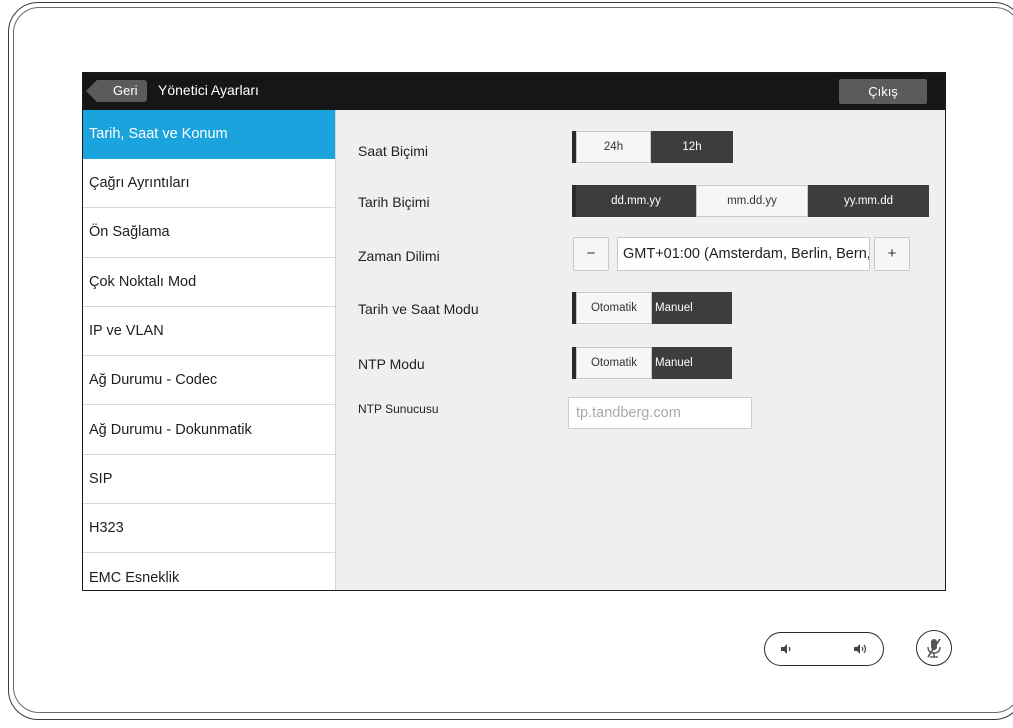 The width and height of the screenshot is (1013, 728). I want to click on date-time-mode-label: Tarih ve Saat Modu, so click(418, 309).